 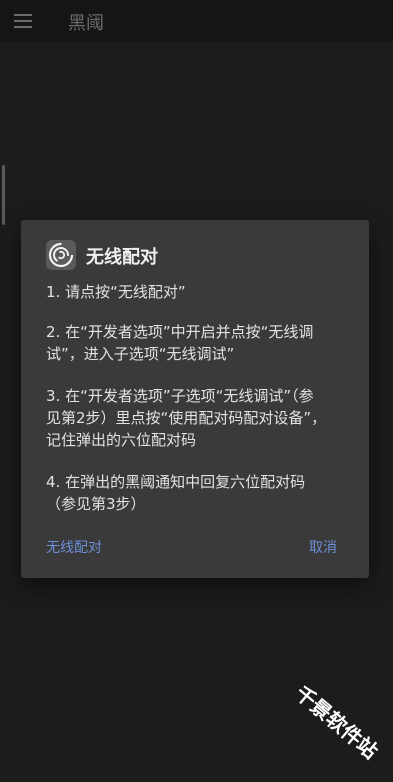 I want to click on menu-button, so click(x=23, y=21).